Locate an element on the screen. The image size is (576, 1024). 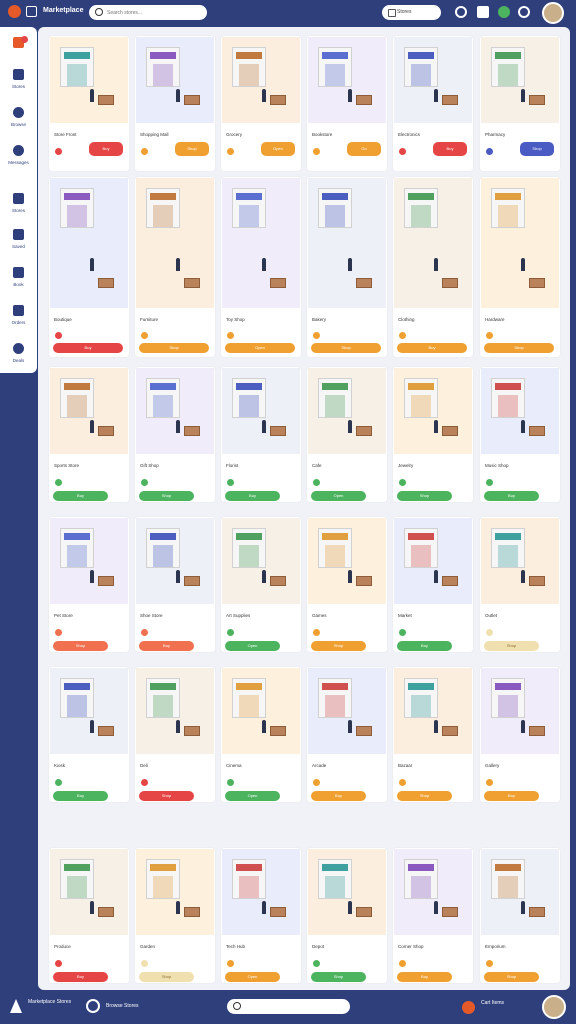
action-button: Go is located at coordinates (364, 149).